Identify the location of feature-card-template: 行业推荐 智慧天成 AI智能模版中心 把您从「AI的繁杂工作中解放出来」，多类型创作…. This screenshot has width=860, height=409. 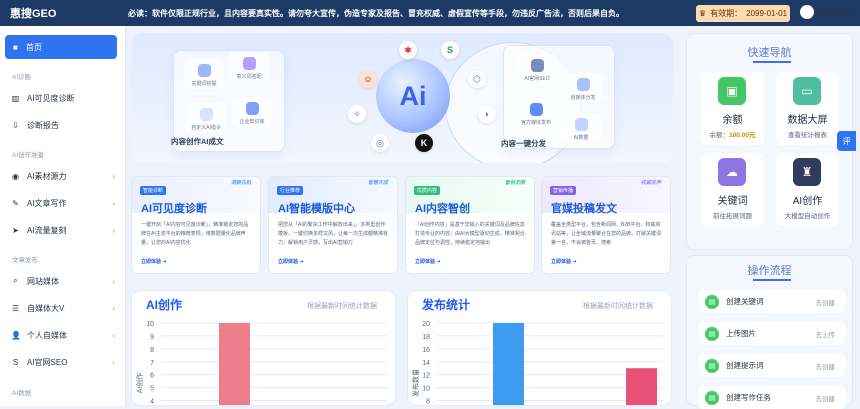
(333, 225).